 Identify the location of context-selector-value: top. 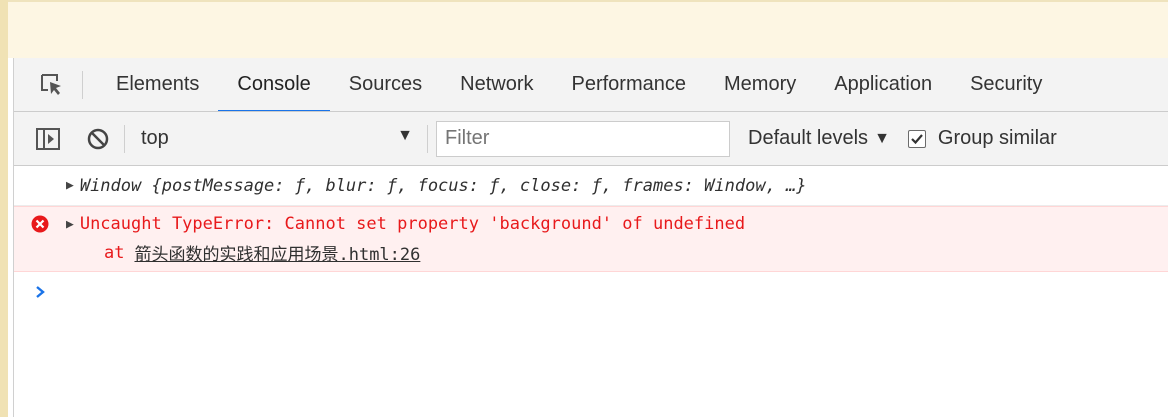
(155, 138).